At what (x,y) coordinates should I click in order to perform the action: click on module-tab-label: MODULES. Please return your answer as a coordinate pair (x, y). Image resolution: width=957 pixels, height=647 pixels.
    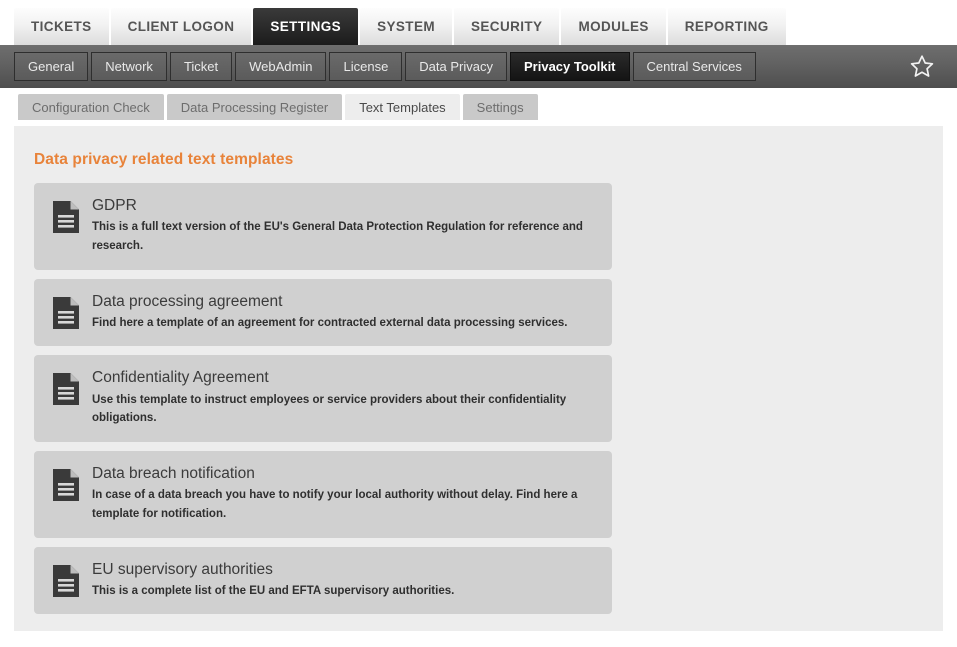
    Looking at the image, I should click on (613, 26).